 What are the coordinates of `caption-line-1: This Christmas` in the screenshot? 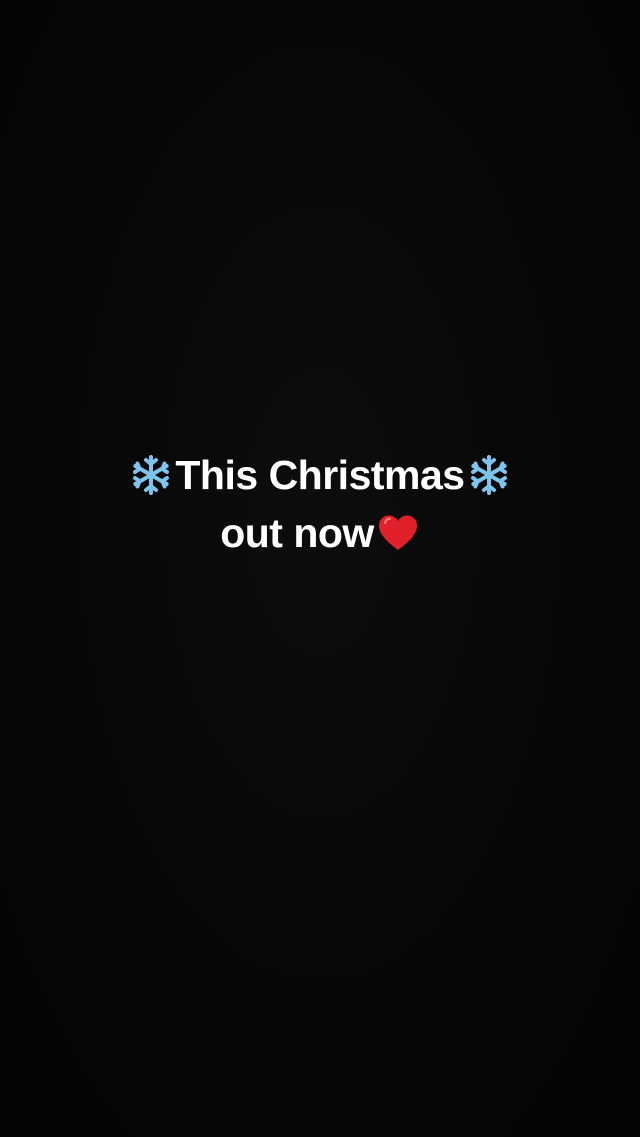 It's located at (320, 475).